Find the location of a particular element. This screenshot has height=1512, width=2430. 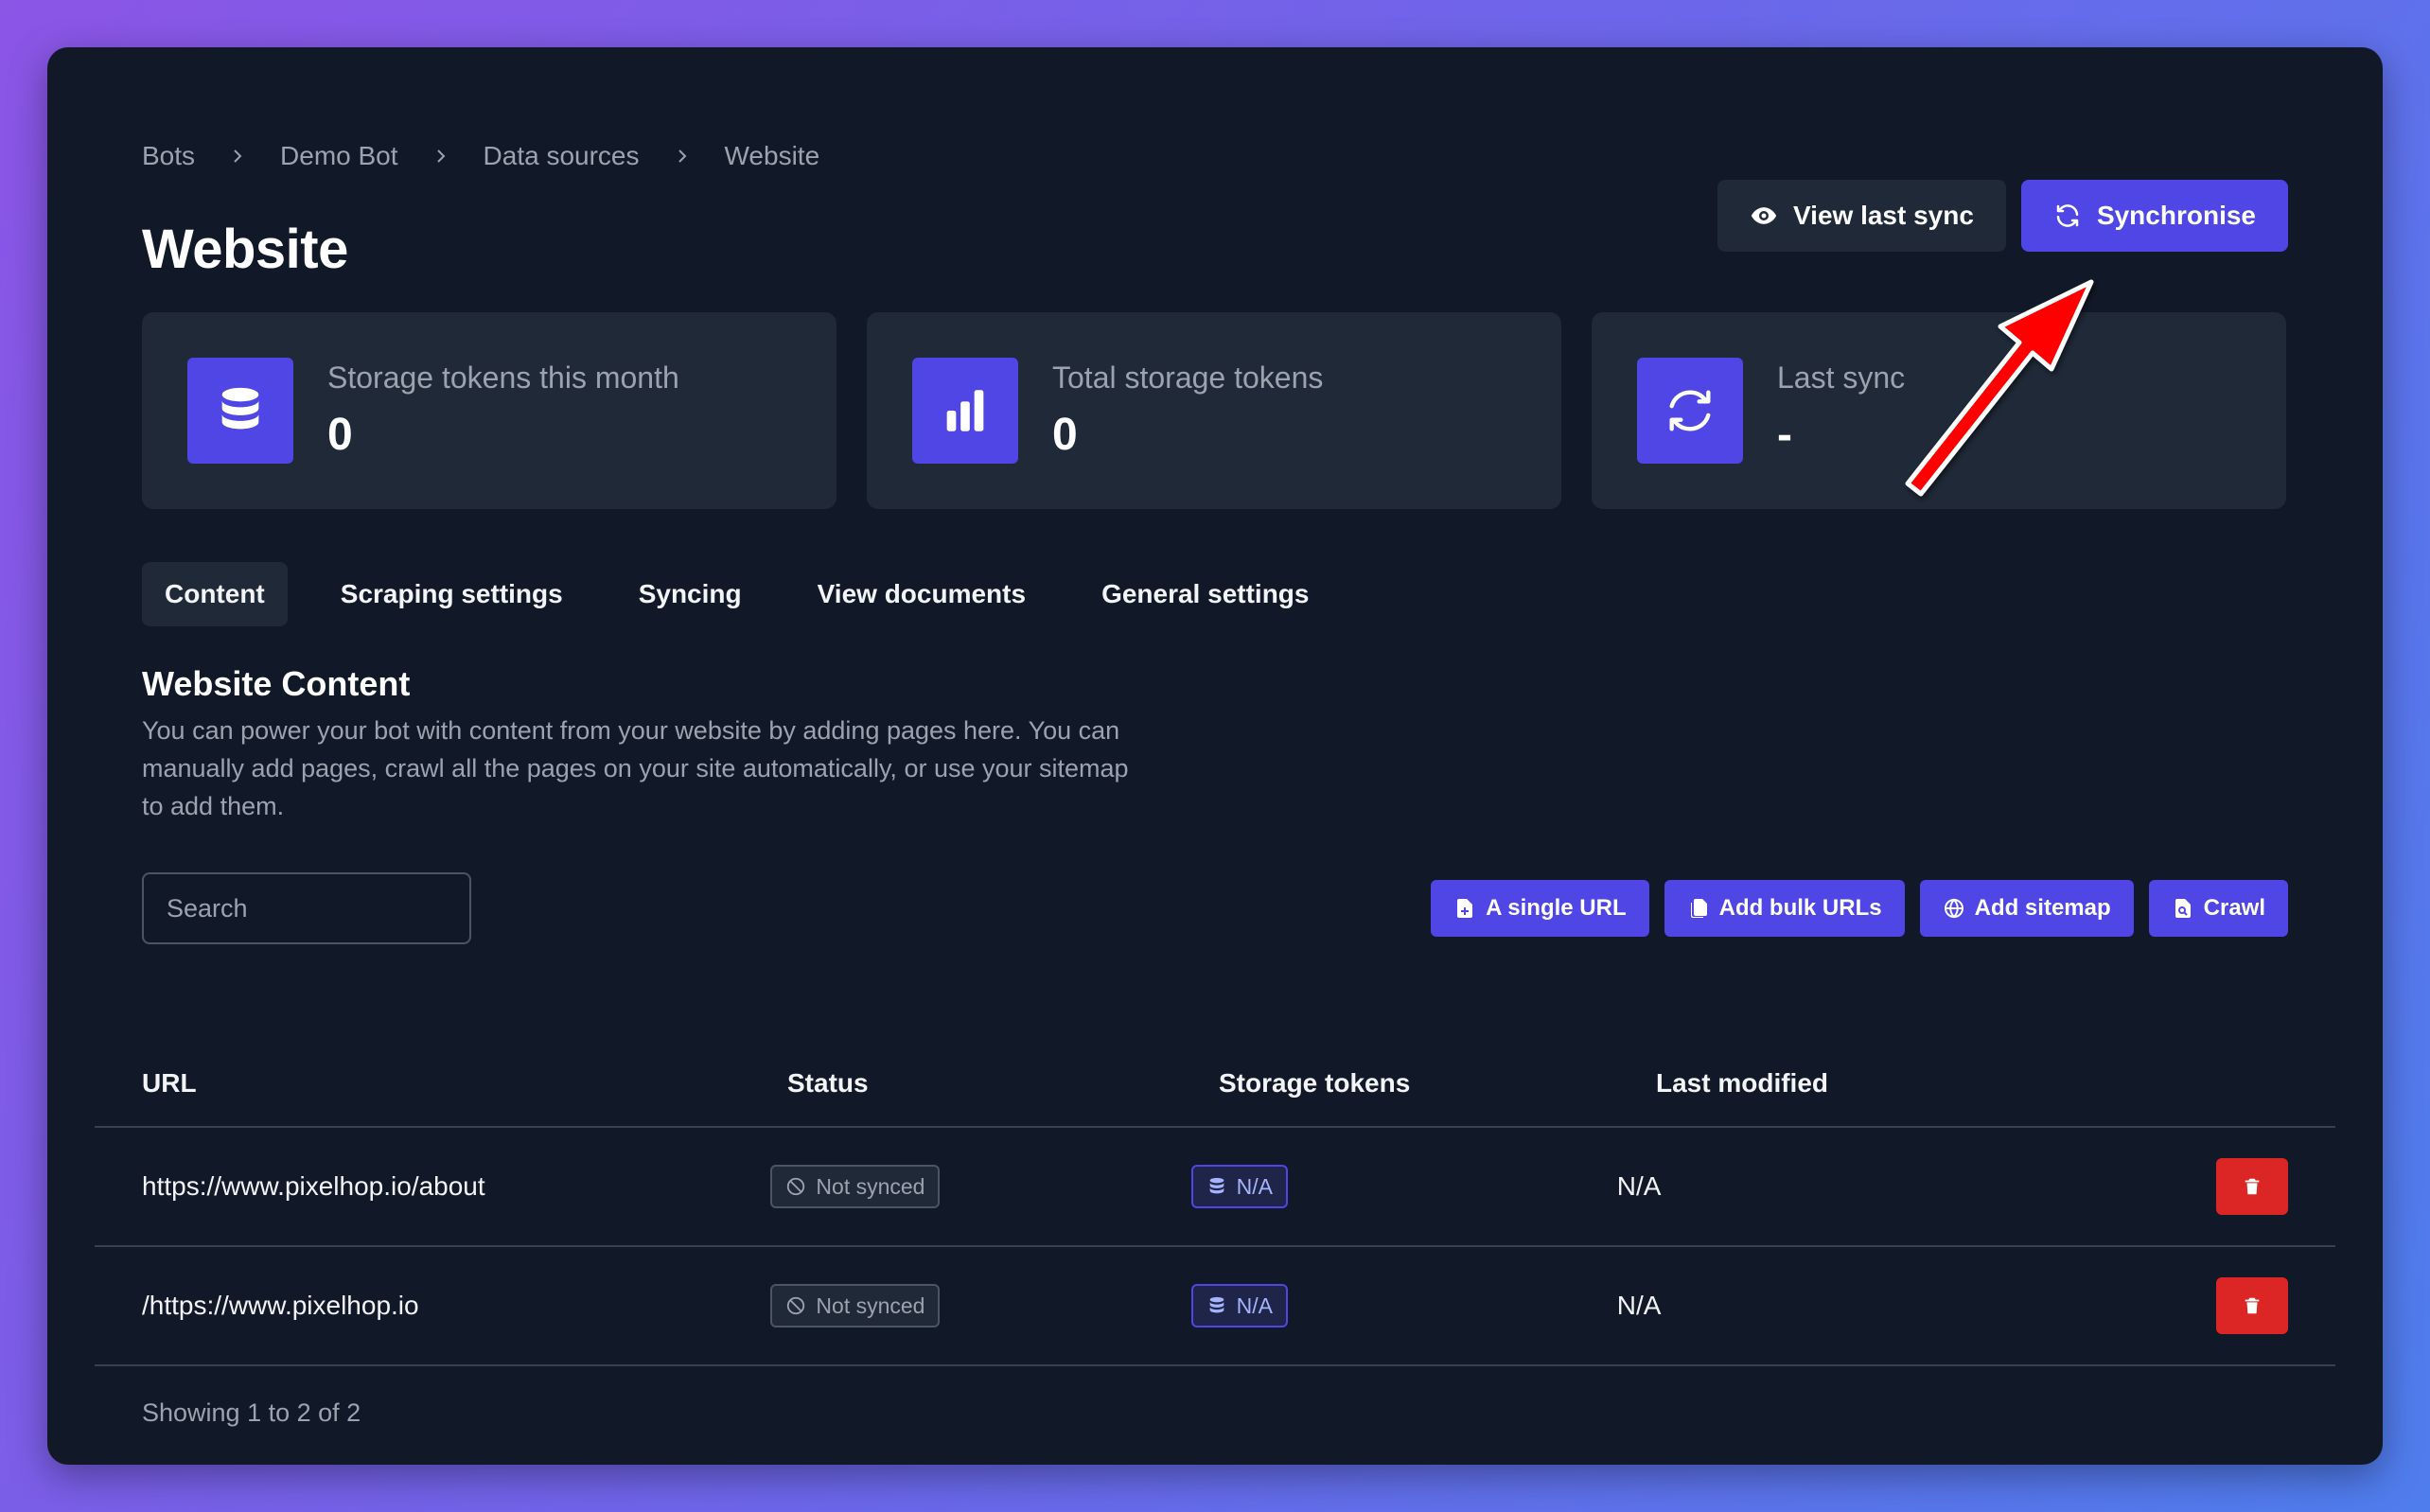

globe-icon is located at coordinates (1953, 908).